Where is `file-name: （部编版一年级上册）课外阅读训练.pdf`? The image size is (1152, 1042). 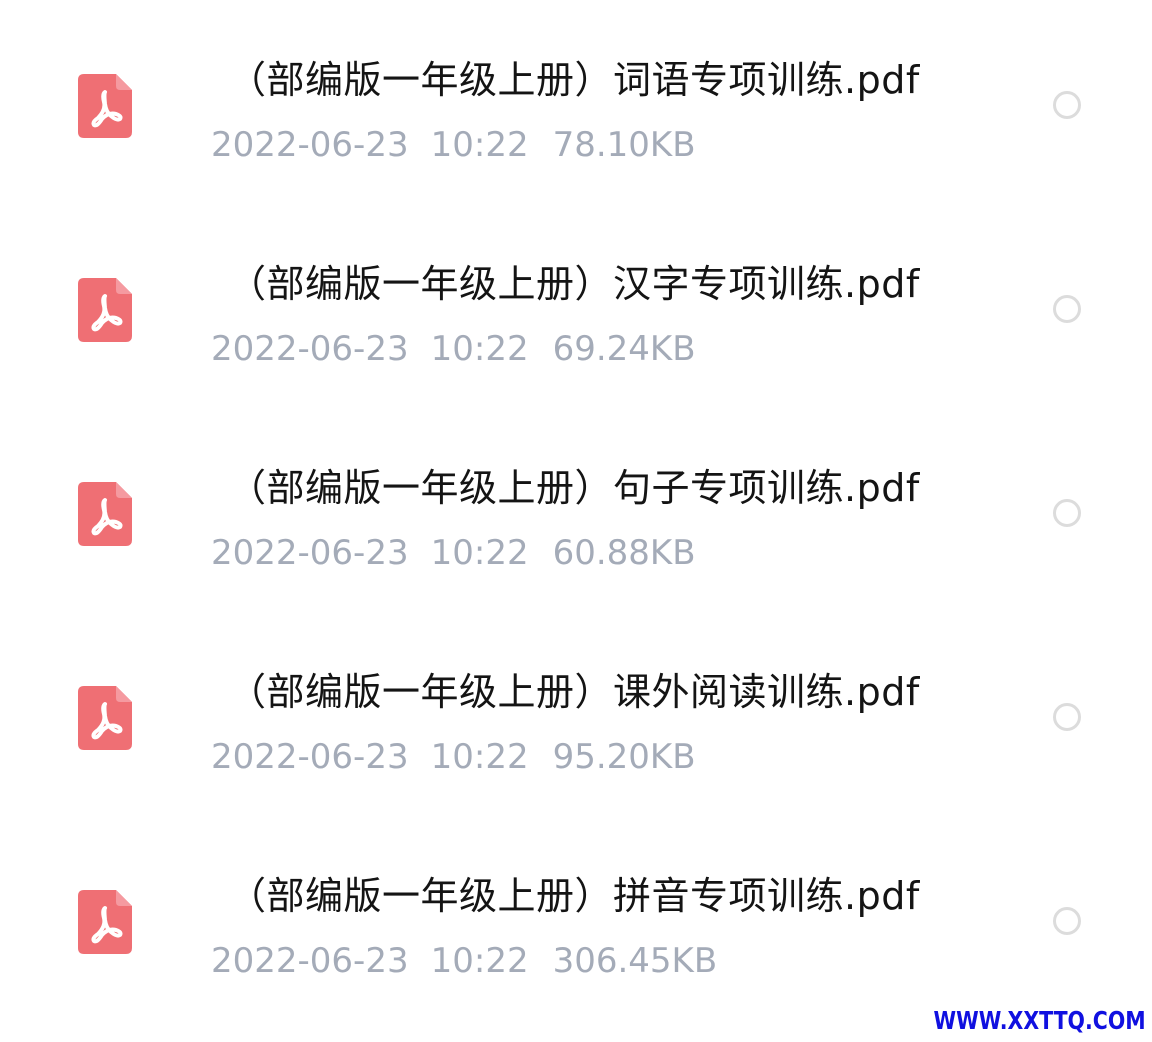 file-name: （部编版一年级上册）课外阅读训练.pdf is located at coordinates (574, 692).